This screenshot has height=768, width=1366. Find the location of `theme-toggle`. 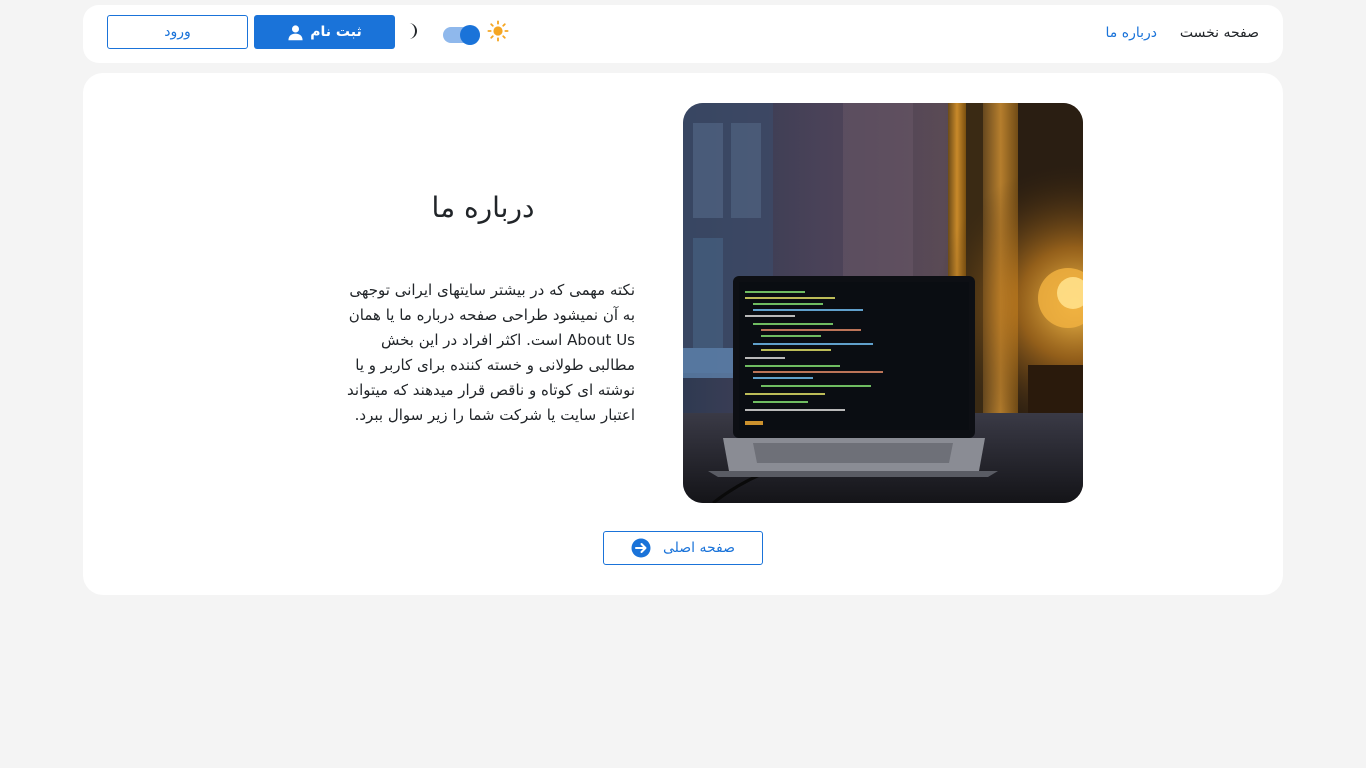

theme-toggle is located at coordinates (461, 35).